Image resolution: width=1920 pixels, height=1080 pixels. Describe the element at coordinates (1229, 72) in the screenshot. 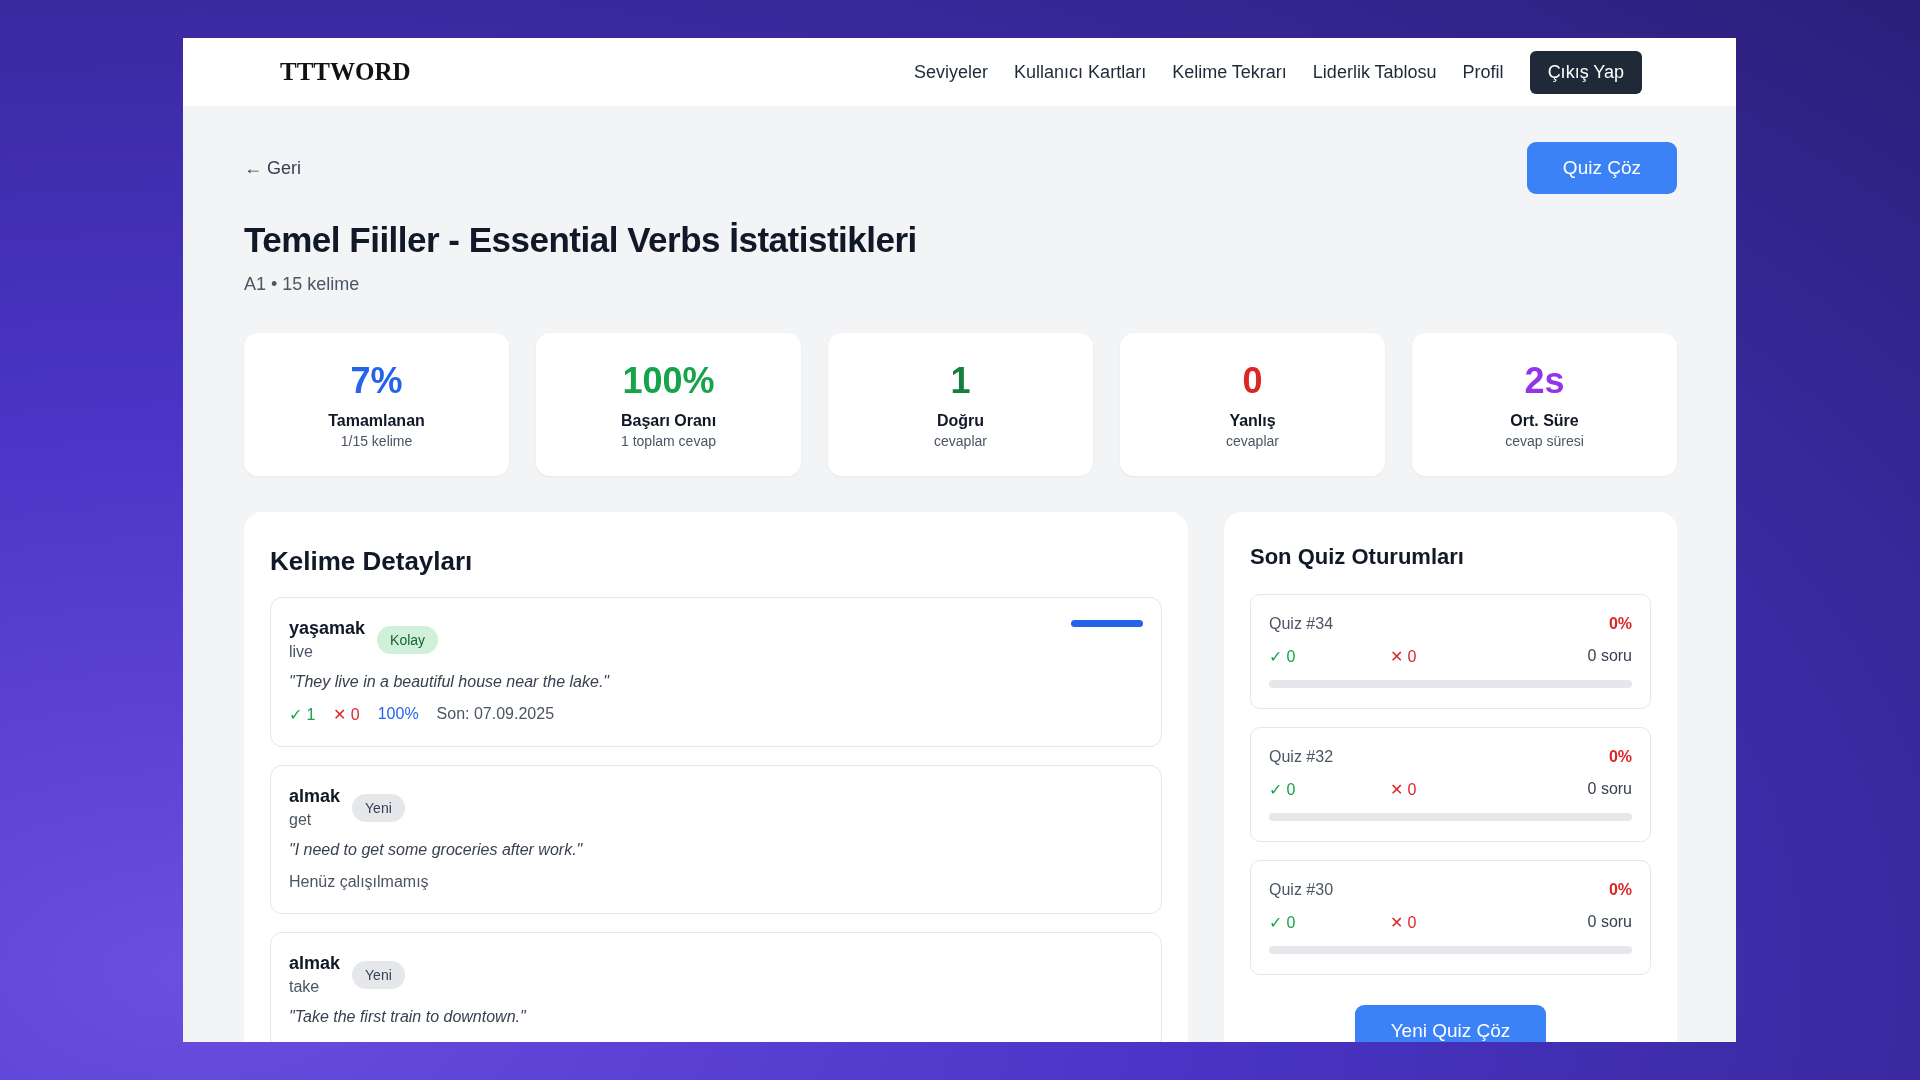

I see `nav-link: Kelime Tekrarı` at that location.